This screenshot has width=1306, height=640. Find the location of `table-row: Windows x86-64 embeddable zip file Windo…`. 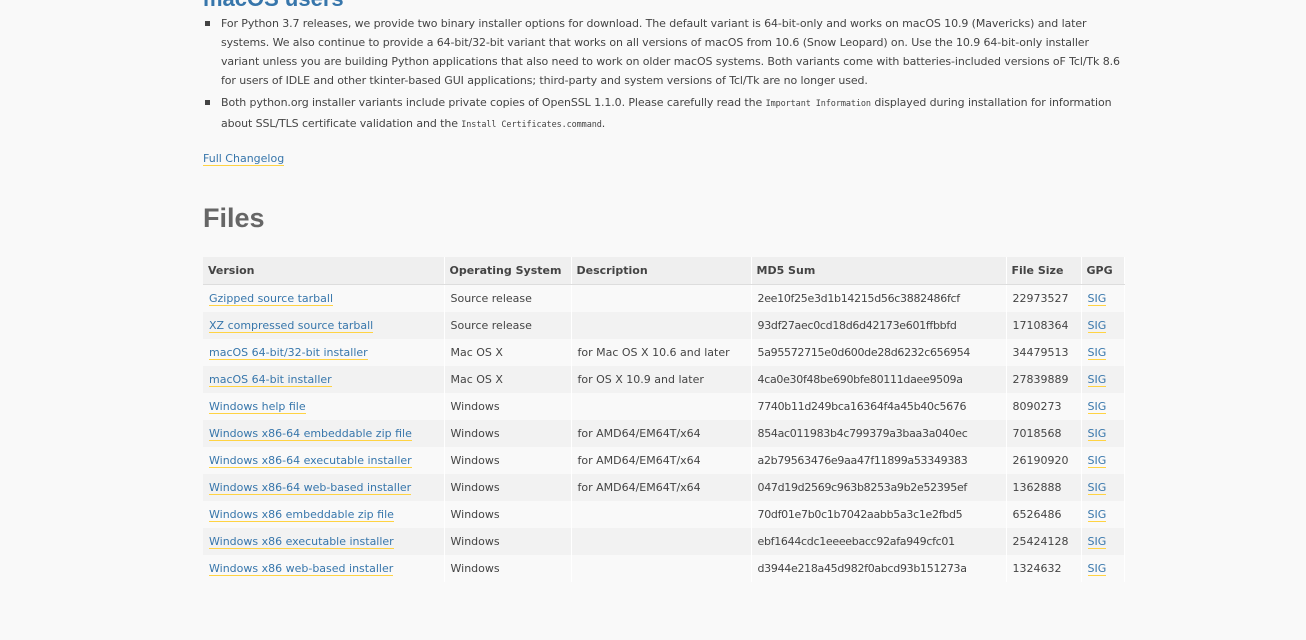

table-row: Windows x86-64 embeddable zip file Windo… is located at coordinates (664, 433).